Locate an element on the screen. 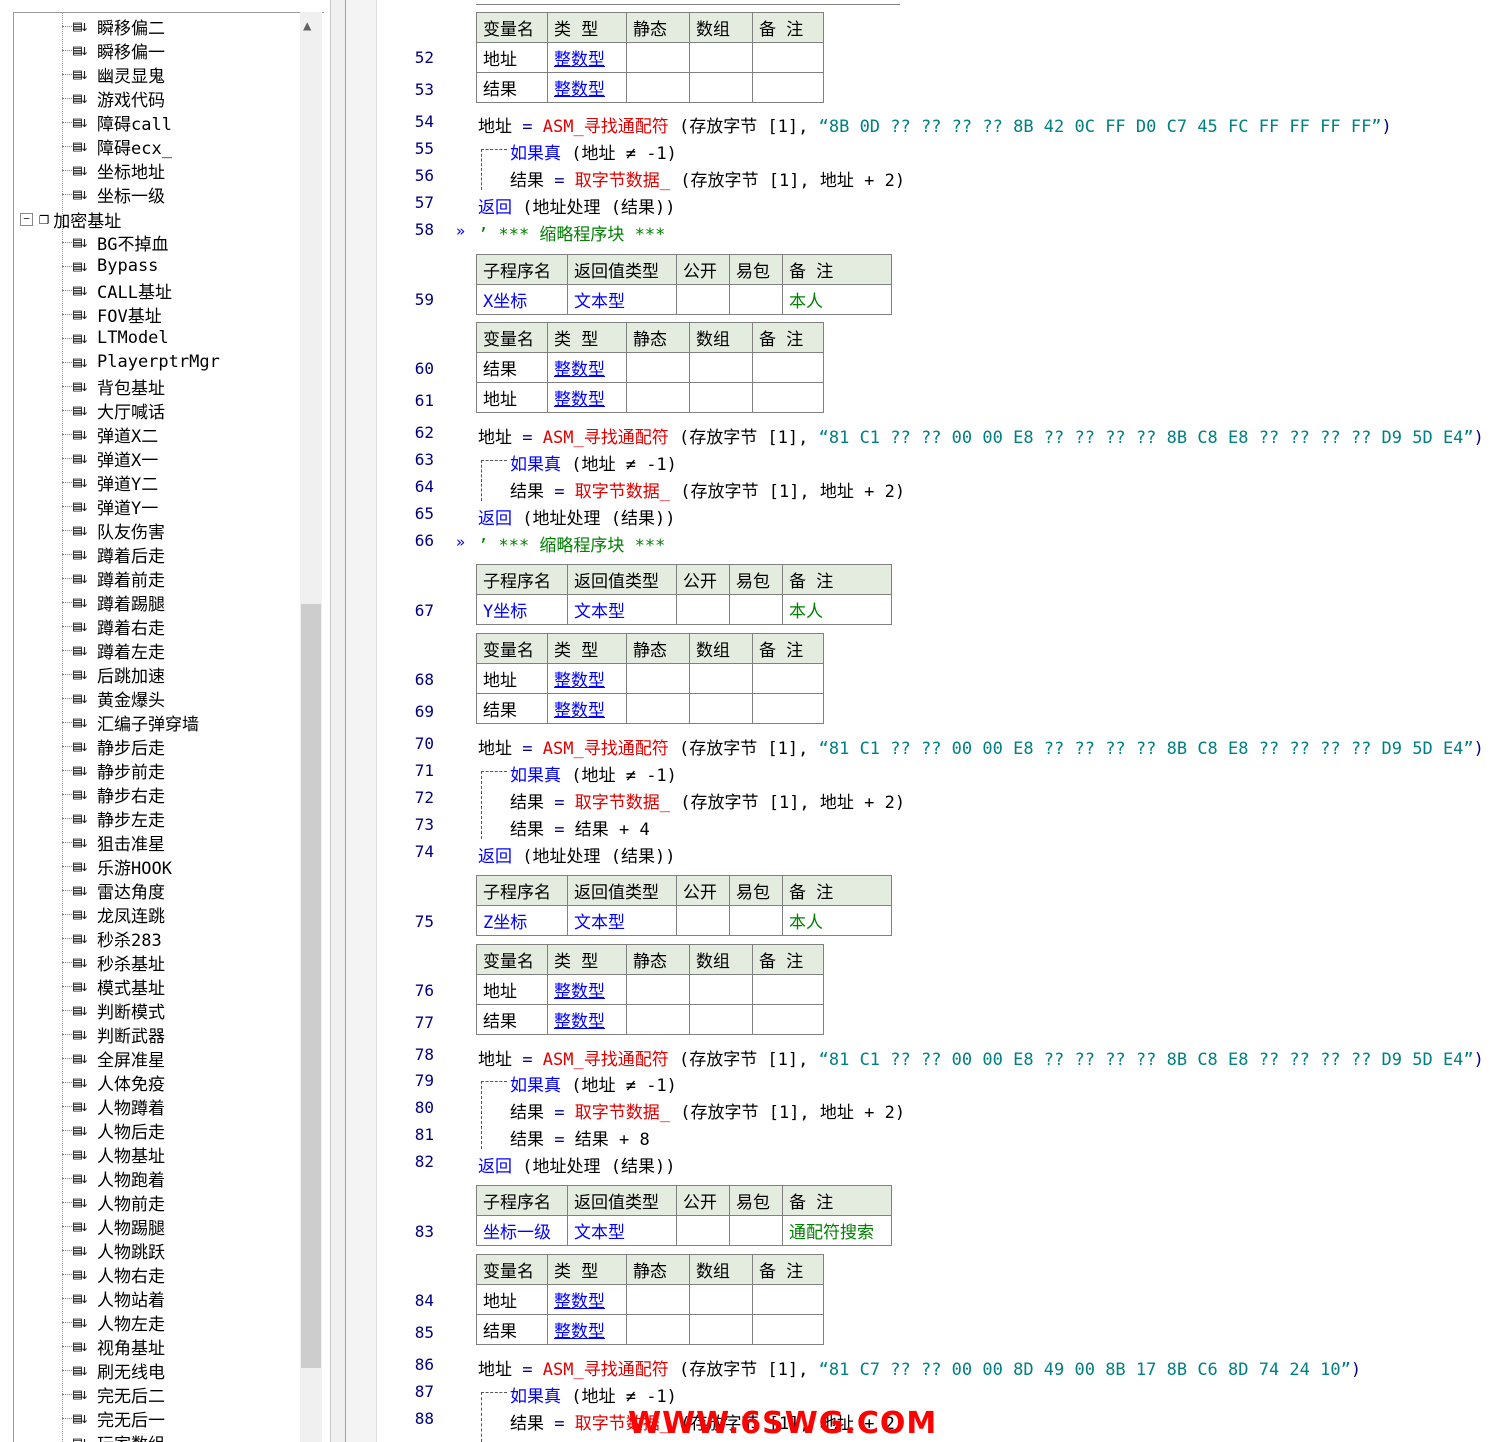  tree-item: ▤↓ 完无后一 is located at coordinates (113, 1418).